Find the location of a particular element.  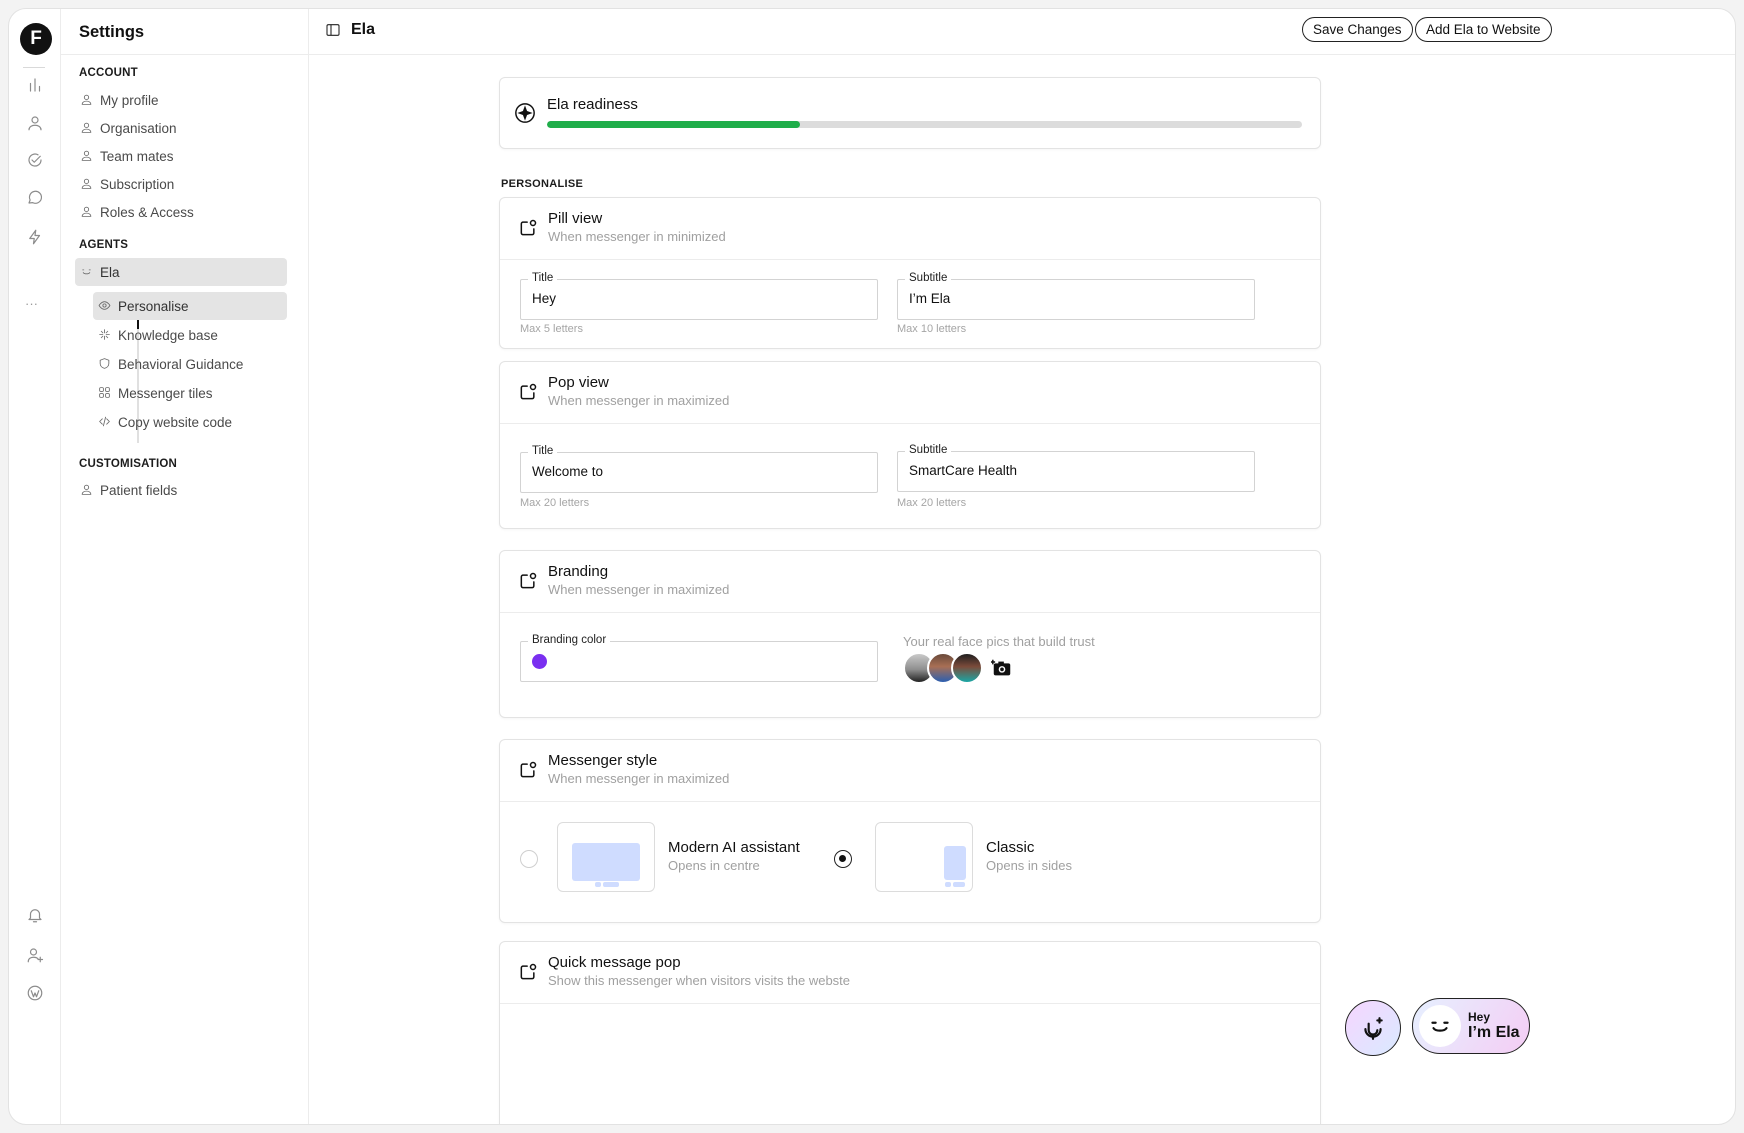

puzzle-icon is located at coordinates (105, 335).